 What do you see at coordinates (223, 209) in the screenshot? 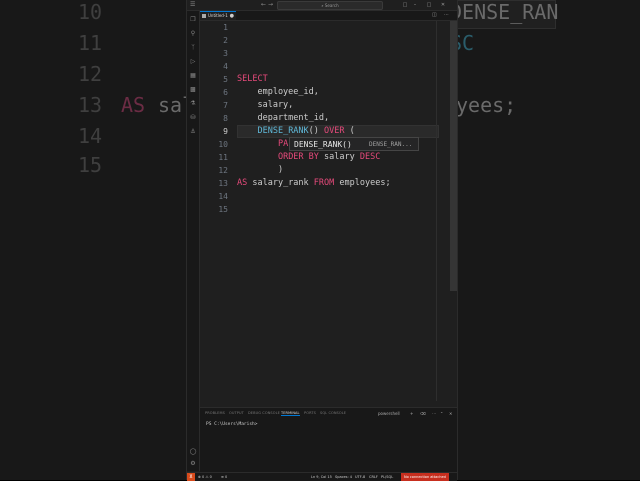
I see `line-number: 15` at bounding box center [223, 209].